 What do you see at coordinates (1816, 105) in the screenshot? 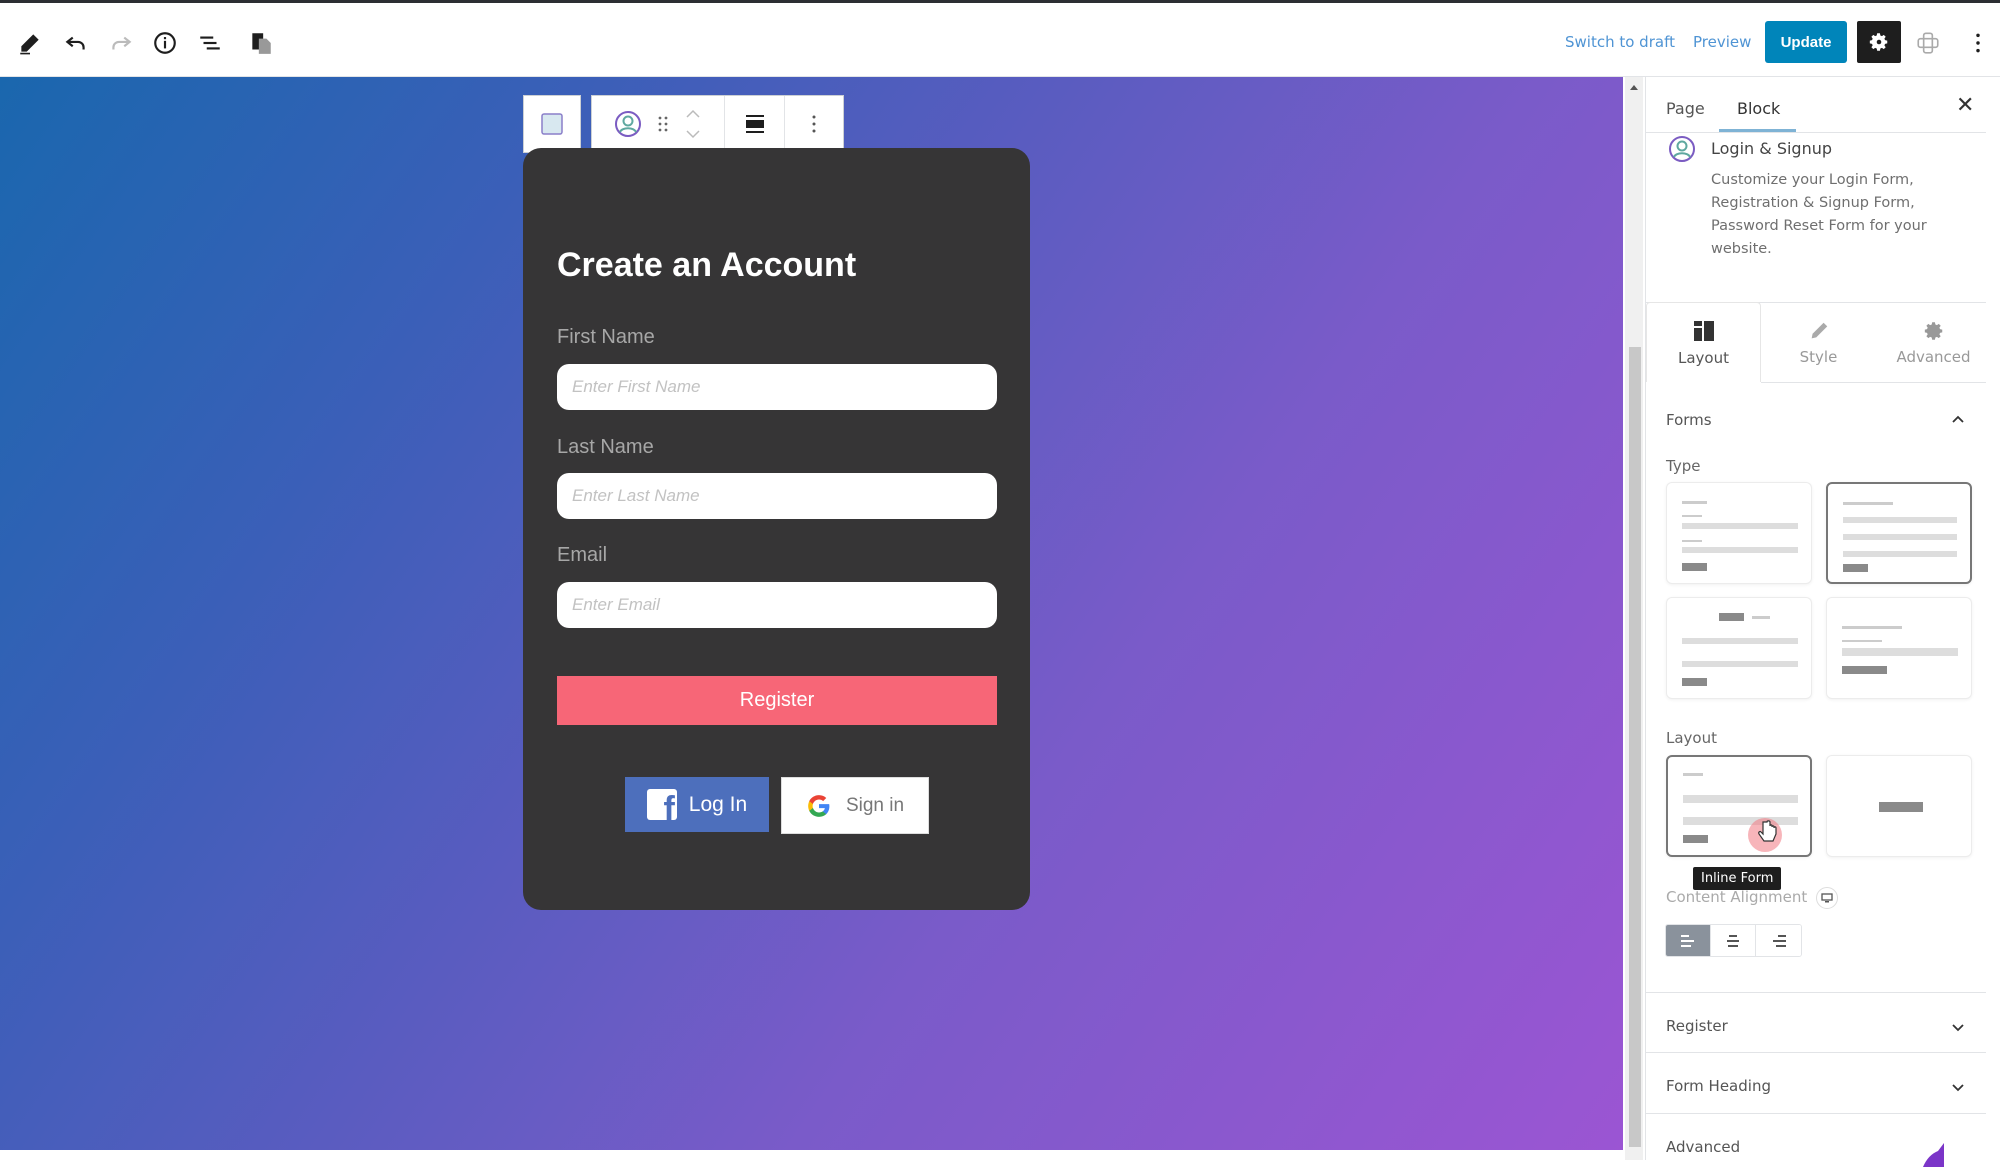
I see `sidebar-tabs: Page Block ✕` at bounding box center [1816, 105].